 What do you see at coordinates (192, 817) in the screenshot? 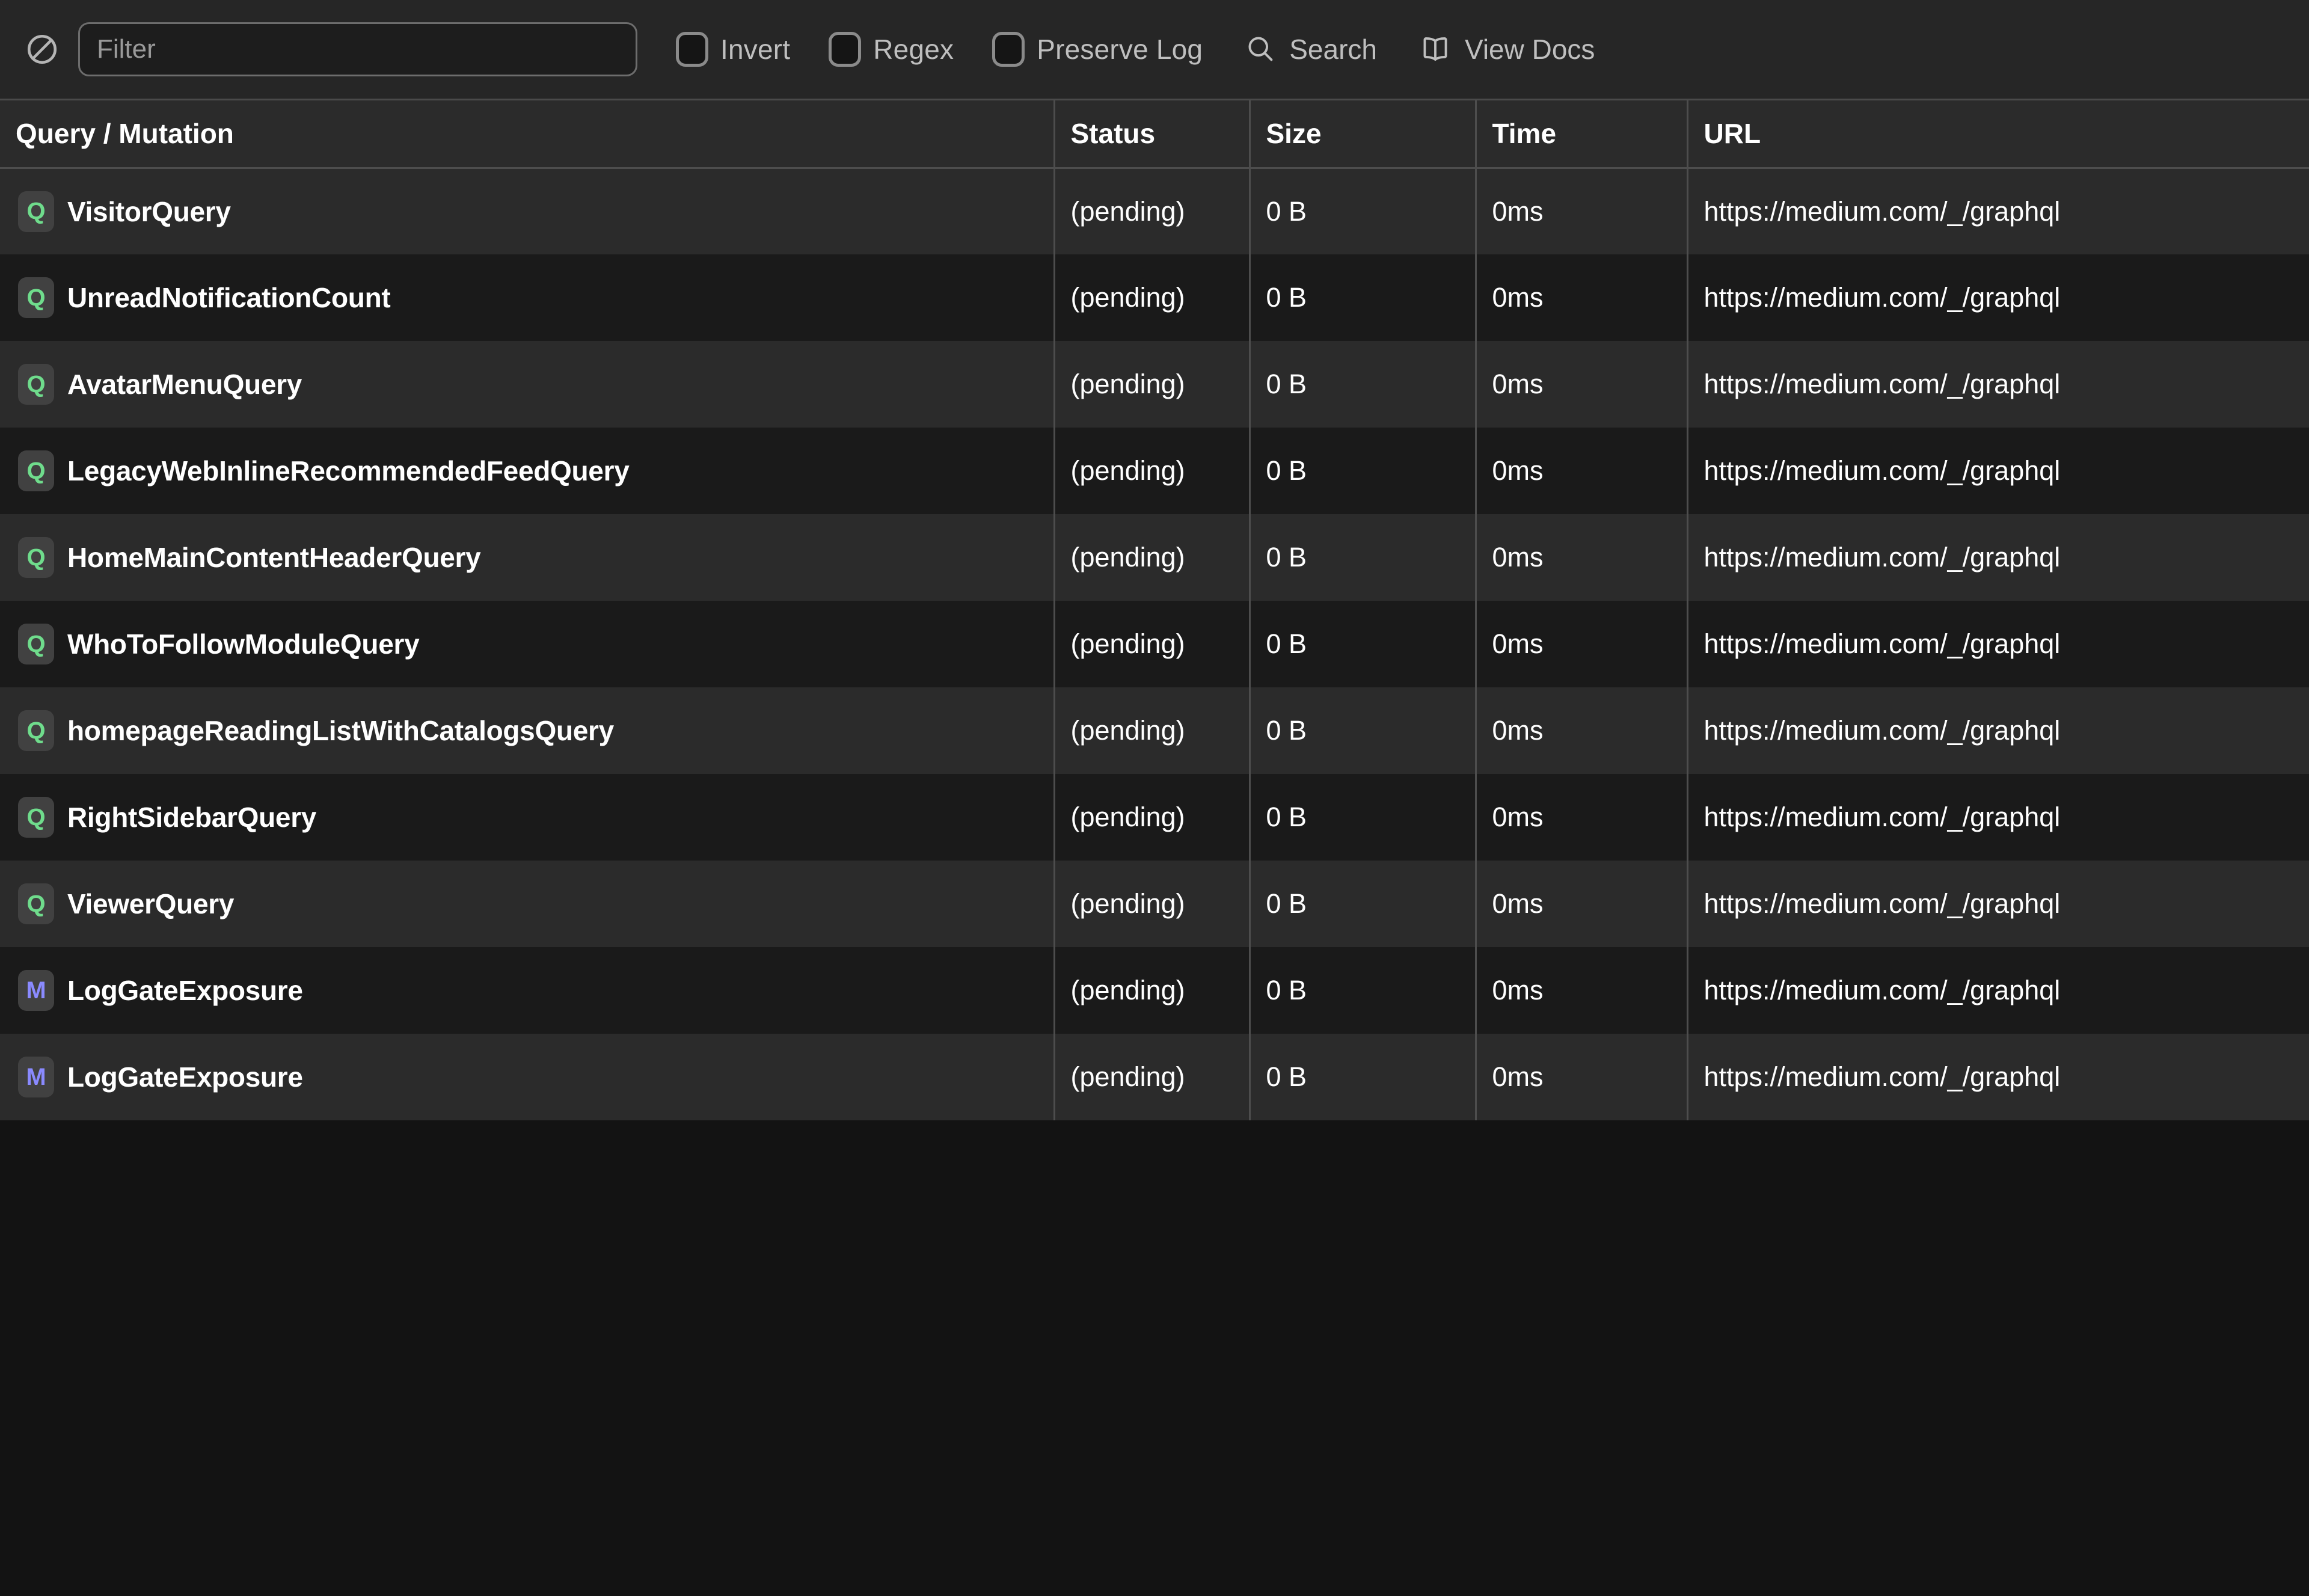
I see `operation-name-label: RightSidebarQuery` at bounding box center [192, 817].